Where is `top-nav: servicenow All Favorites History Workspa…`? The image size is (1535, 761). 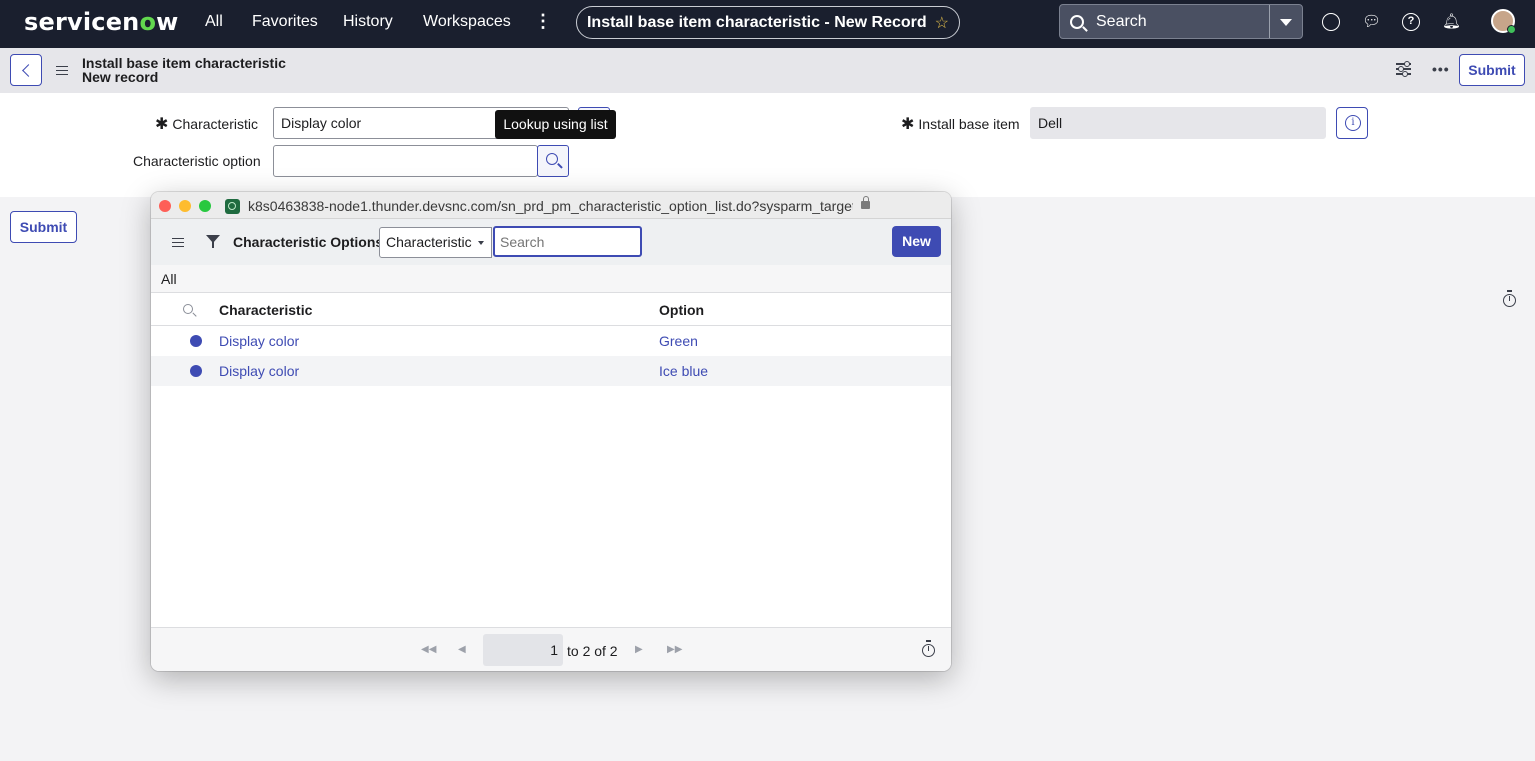 top-nav: servicenow All Favorites History Workspa… is located at coordinates (767, 24).